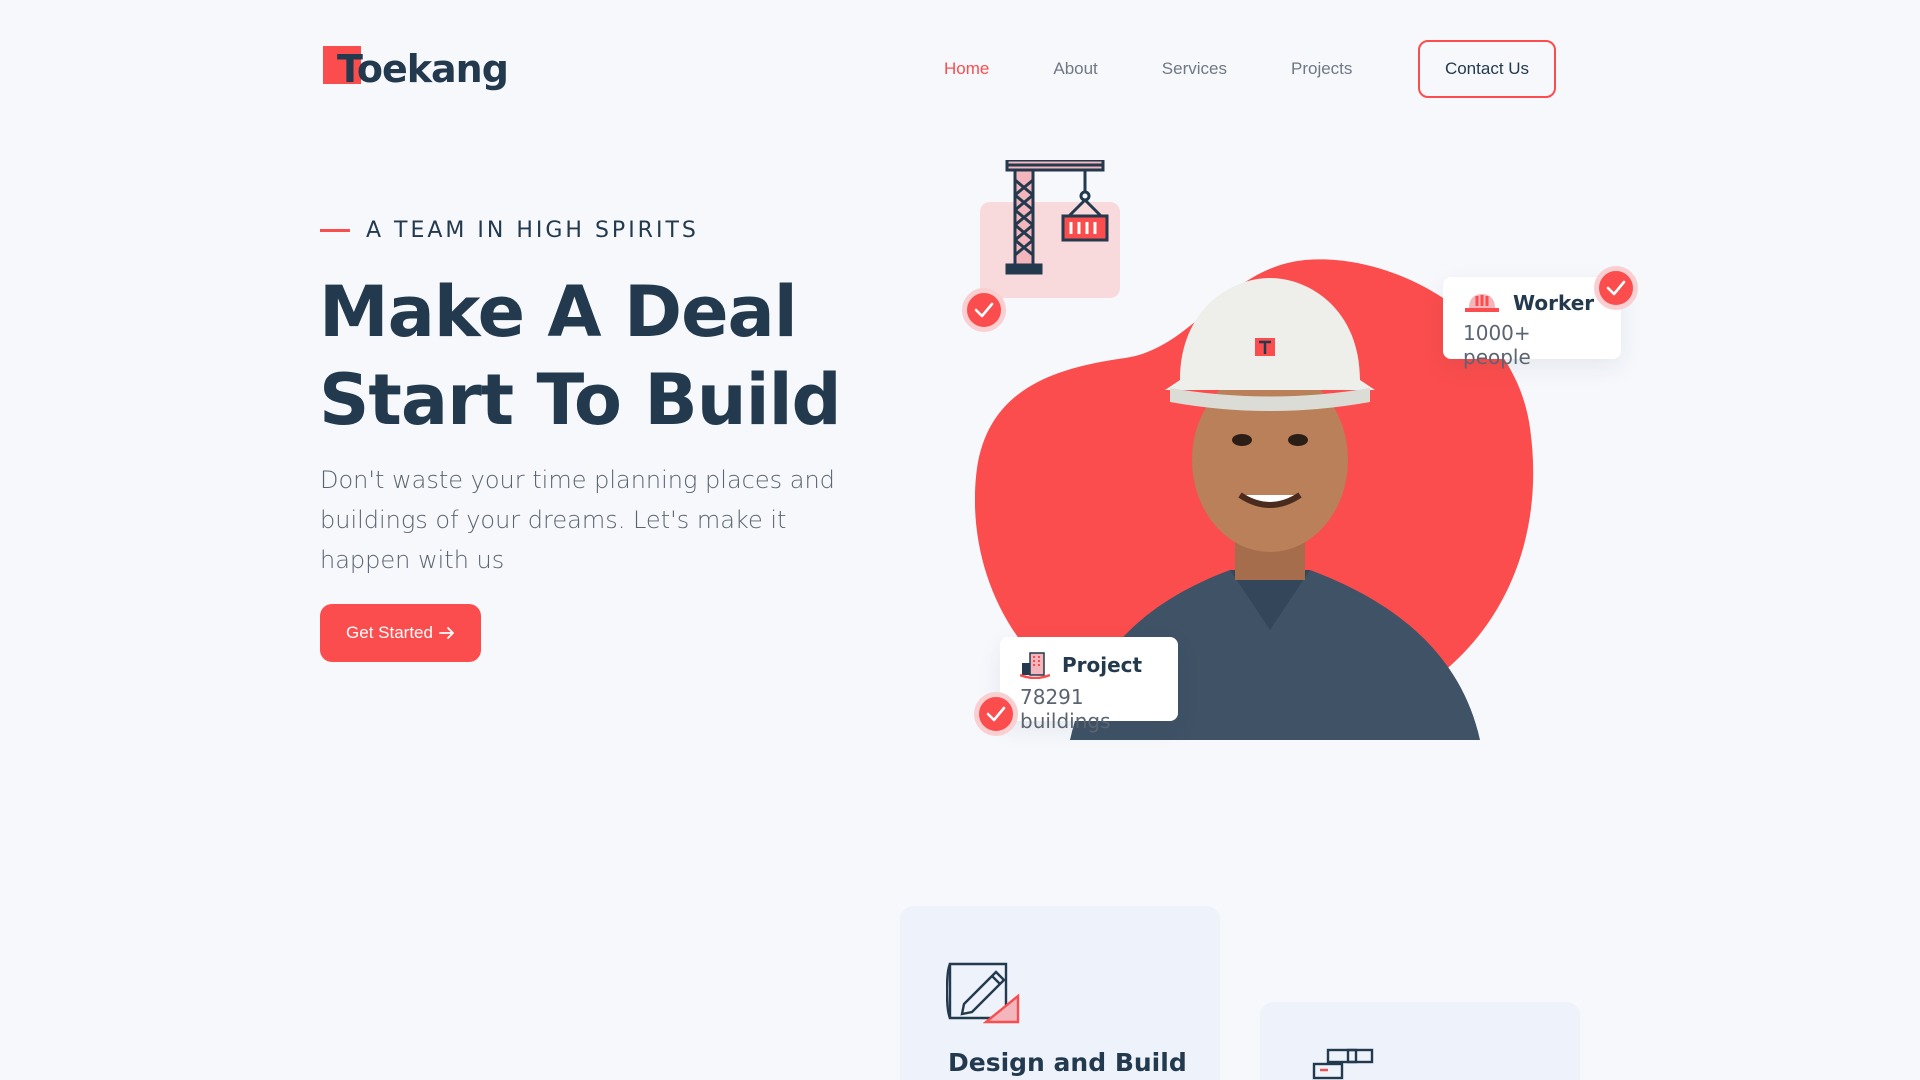 This screenshot has width=1920, height=1080. Describe the element at coordinates (1075, 69) in the screenshot. I see `nav-about: About` at that location.